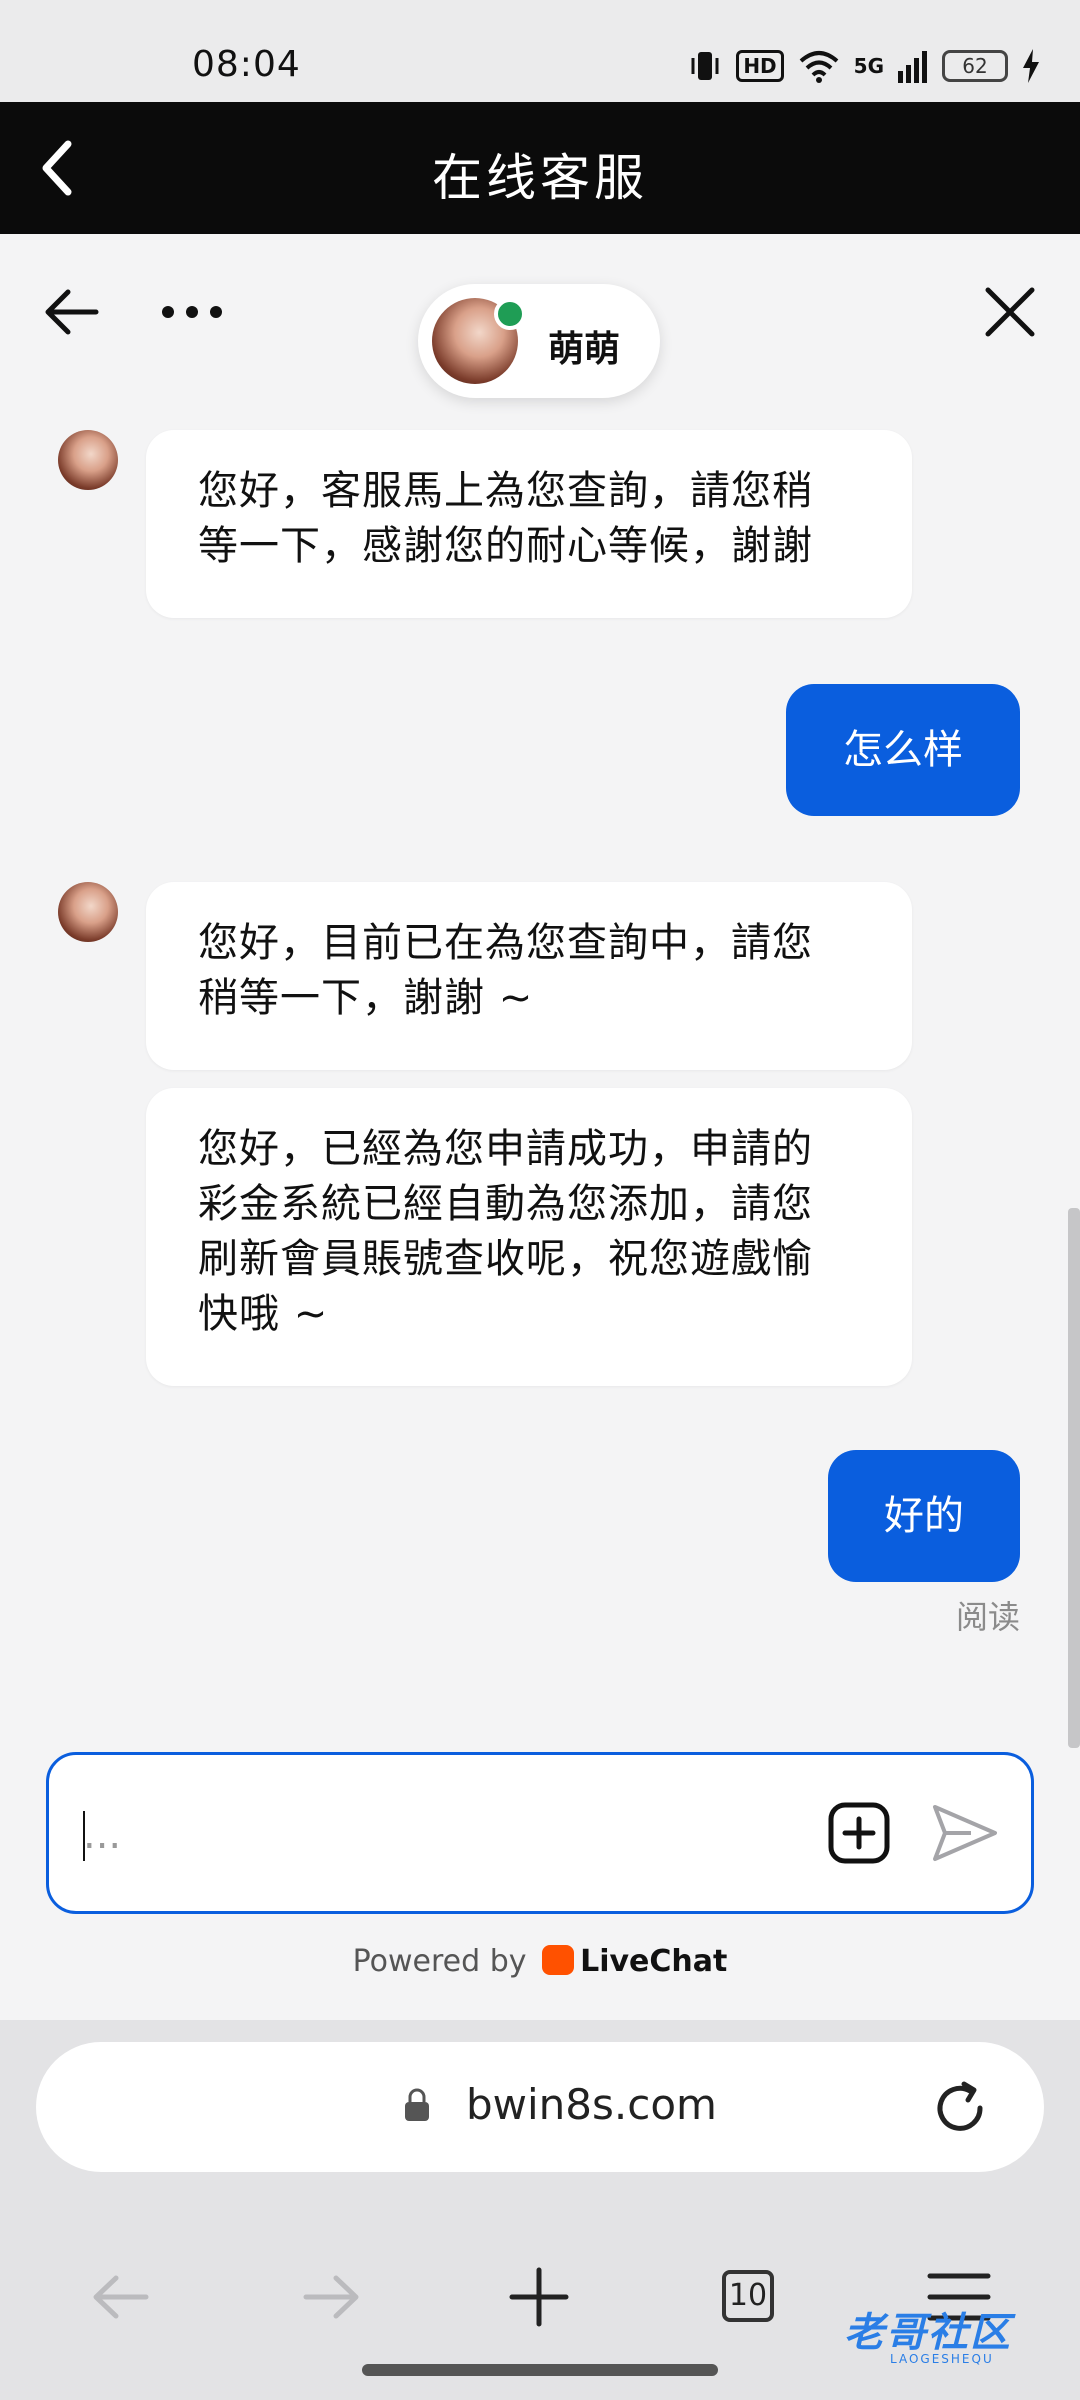 The height and width of the screenshot is (2400, 1080). Describe the element at coordinates (505, 518) in the screenshot. I see `message-text: 您好，客服馬上為您查詢，請您稍 等一下，感謝您的耐心等候，謝謝` at that location.